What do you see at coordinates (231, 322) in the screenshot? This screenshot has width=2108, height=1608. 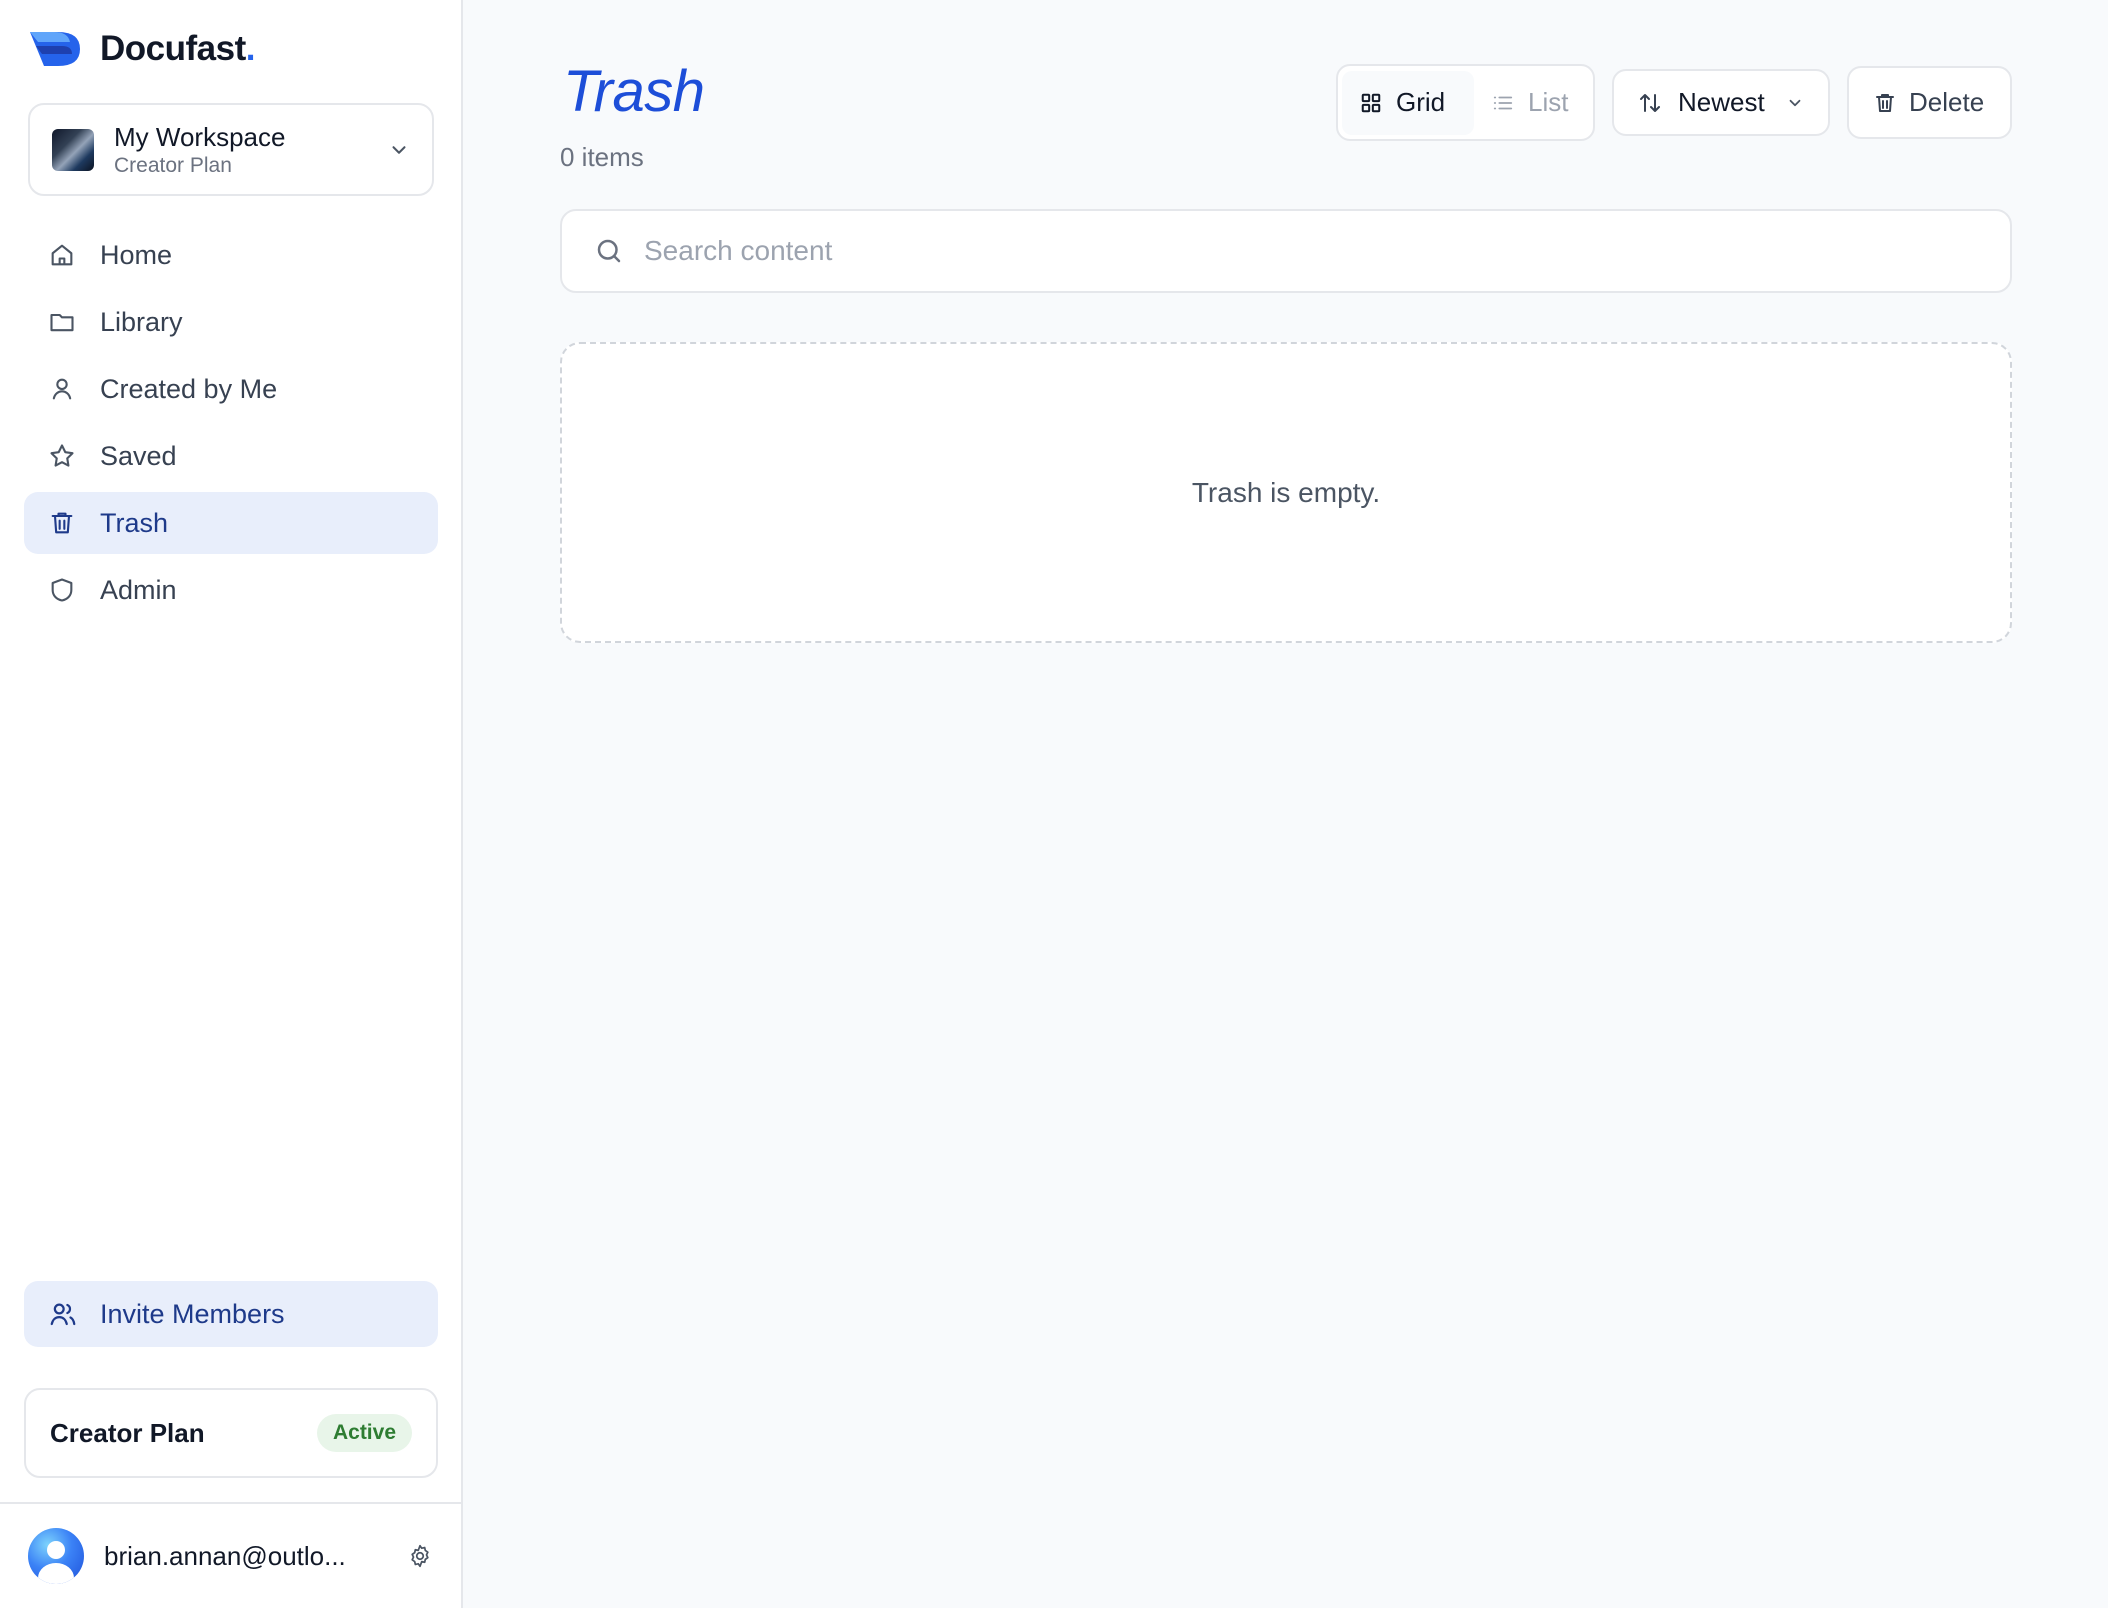 I see `sidebar-item-library: Library` at bounding box center [231, 322].